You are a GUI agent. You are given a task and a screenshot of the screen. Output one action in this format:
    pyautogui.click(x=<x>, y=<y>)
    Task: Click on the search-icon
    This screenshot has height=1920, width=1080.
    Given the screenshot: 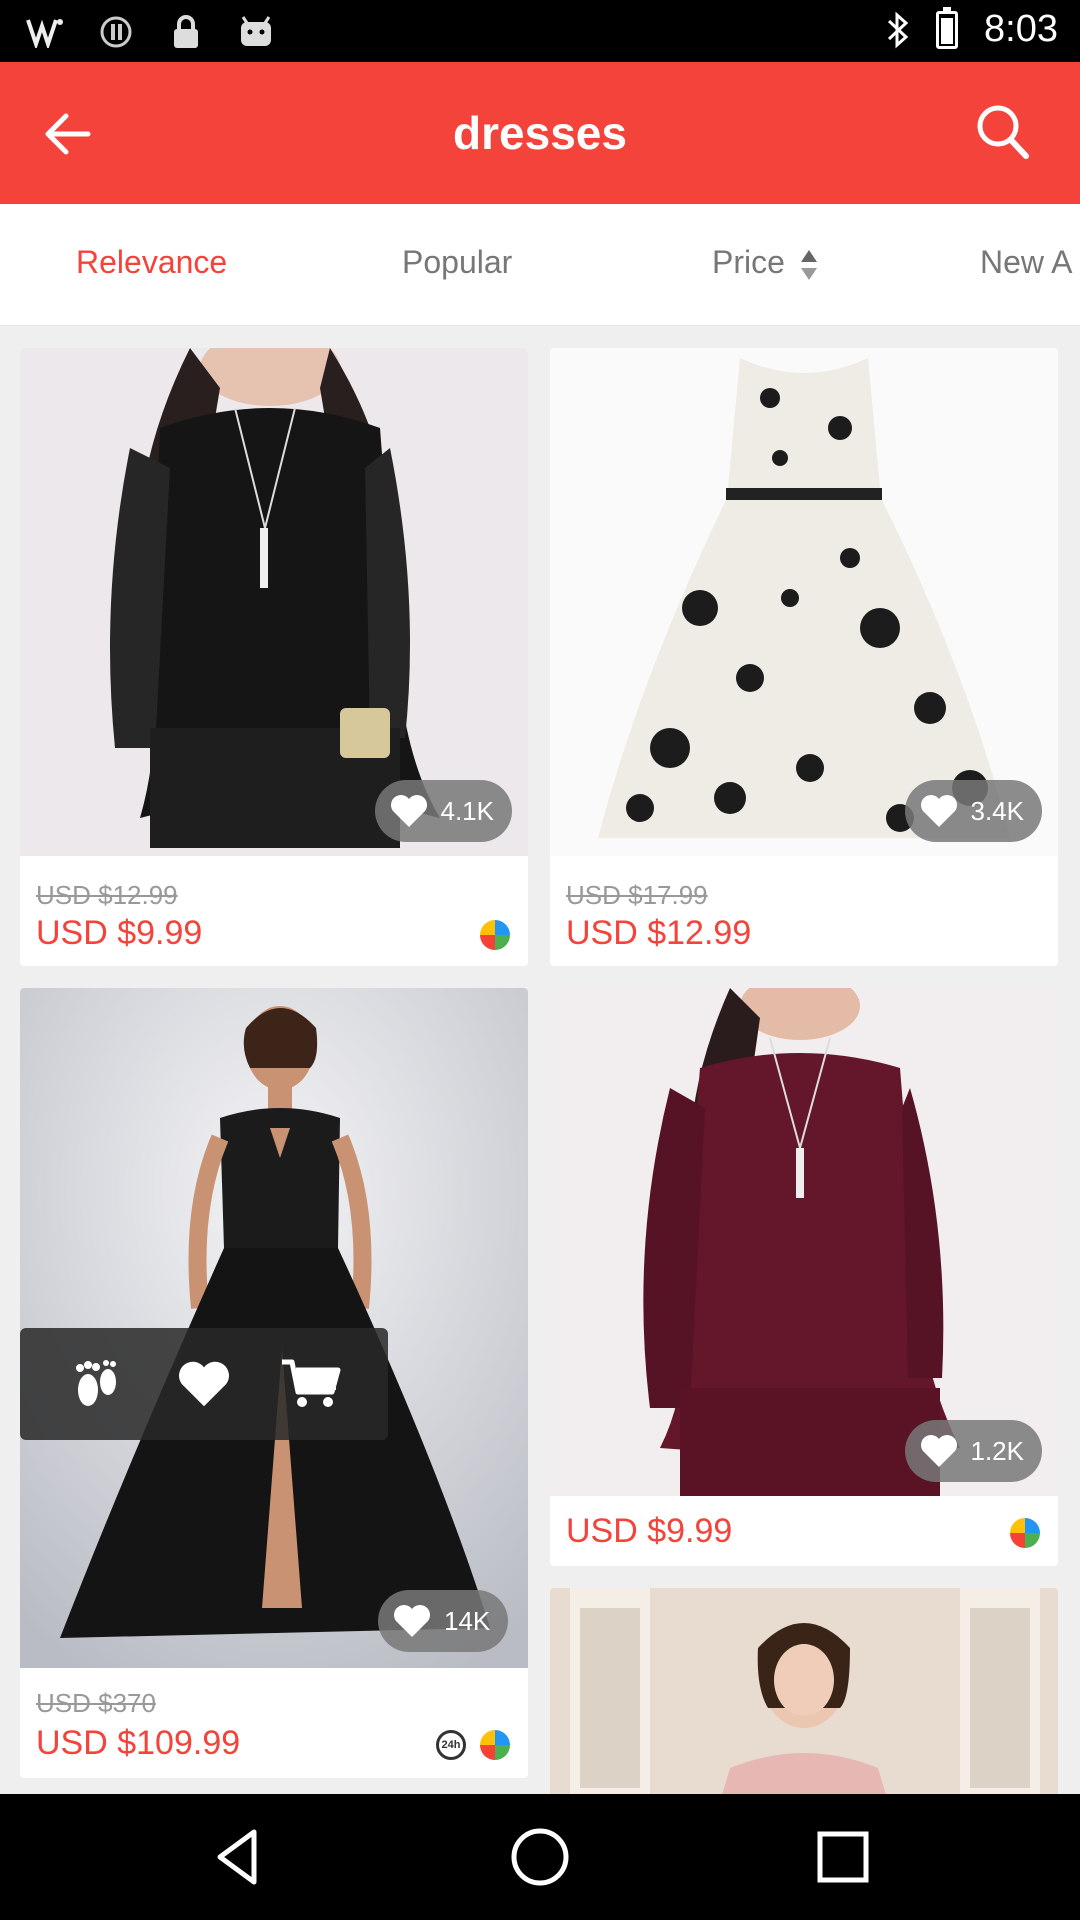 What is the action you would take?
    pyautogui.click(x=1002, y=132)
    